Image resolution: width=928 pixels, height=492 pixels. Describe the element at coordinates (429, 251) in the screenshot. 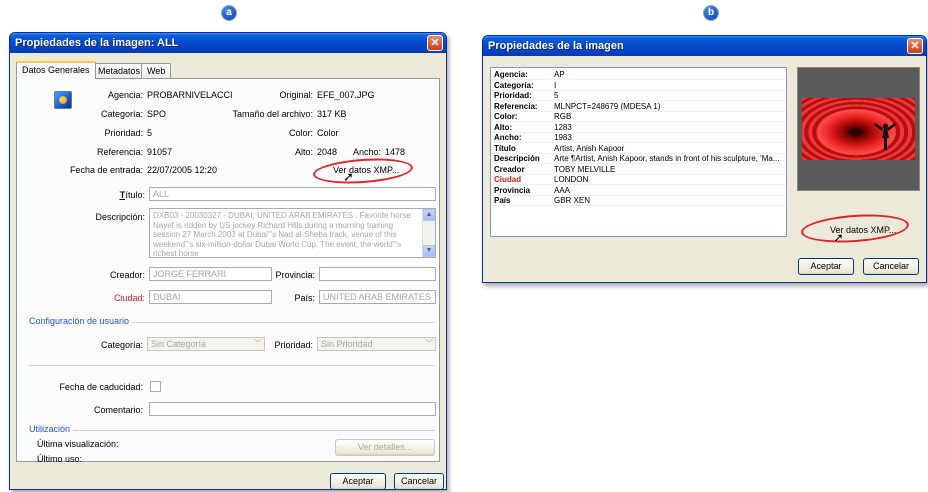

I see `scroll-down-icon: ▼` at that location.